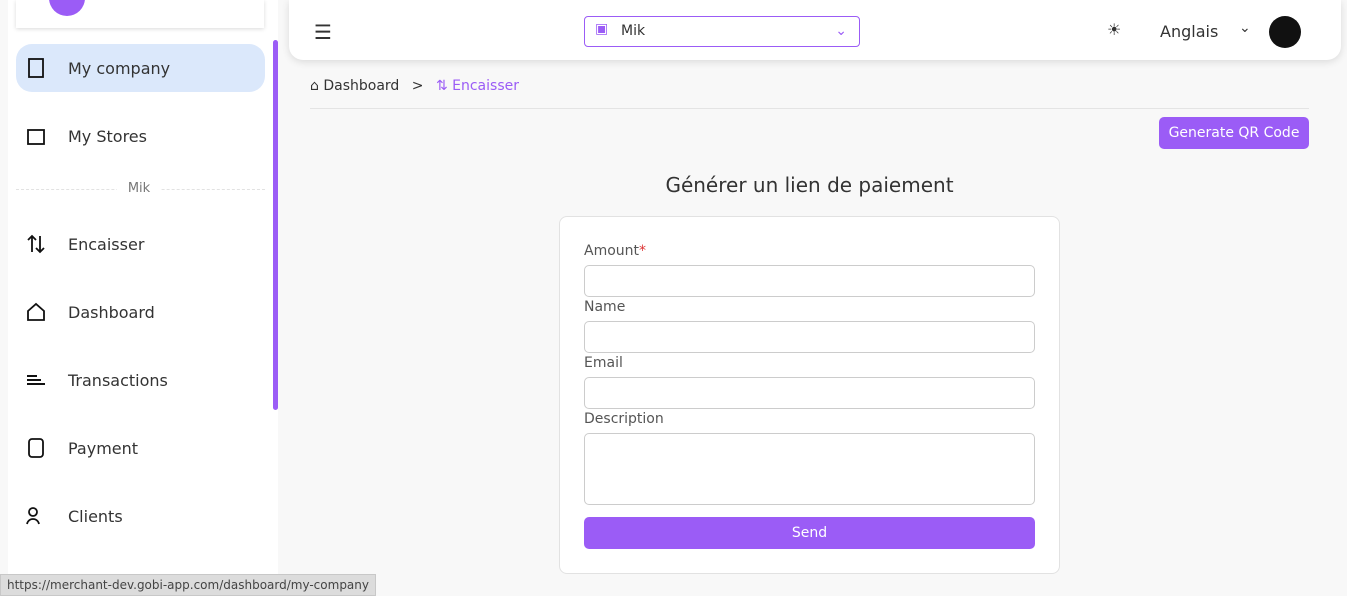  What do you see at coordinates (103, 448) in the screenshot?
I see `sidebar-item-label: Payment` at bounding box center [103, 448].